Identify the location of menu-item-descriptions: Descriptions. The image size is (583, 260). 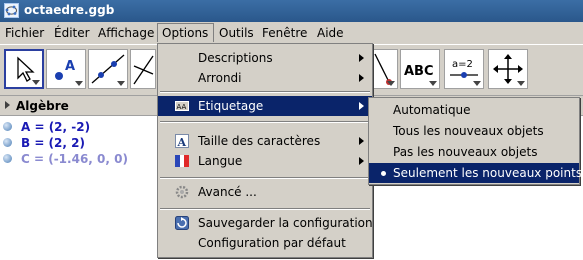
(265, 58).